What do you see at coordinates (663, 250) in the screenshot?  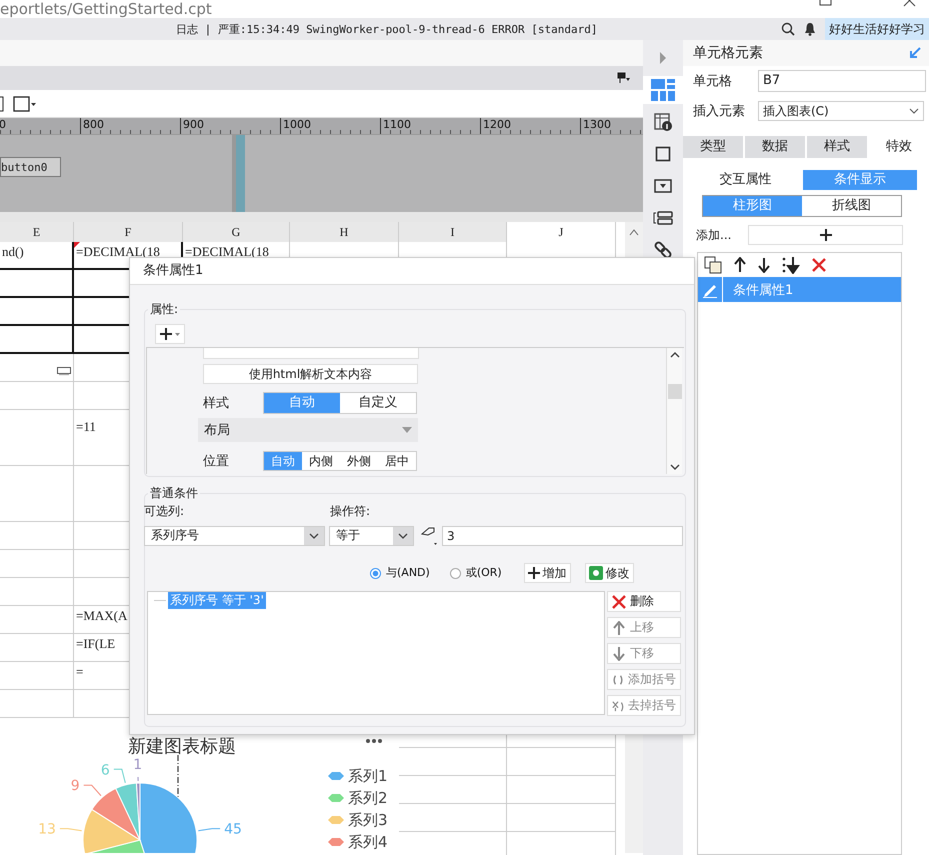 I see `link-icon` at bounding box center [663, 250].